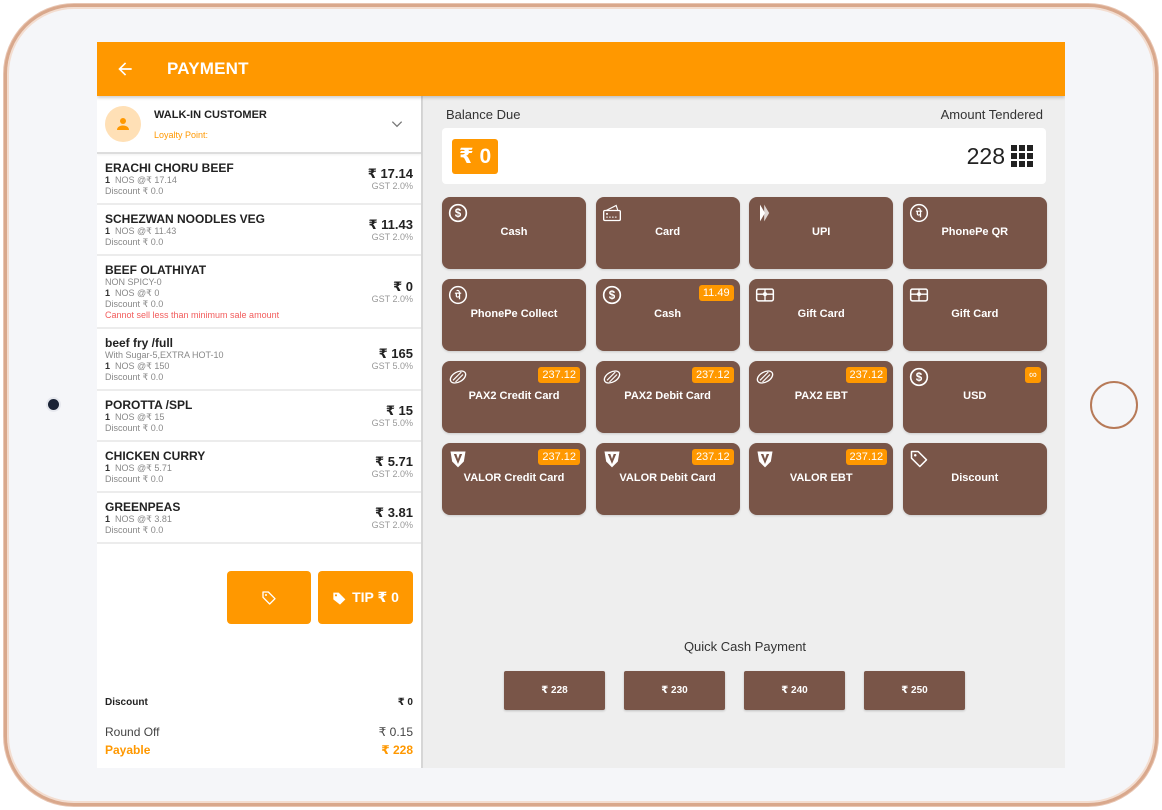 The width and height of the screenshot is (1162, 810). I want to click on order-actions: TIP ₹ 0, so click(320, 597).